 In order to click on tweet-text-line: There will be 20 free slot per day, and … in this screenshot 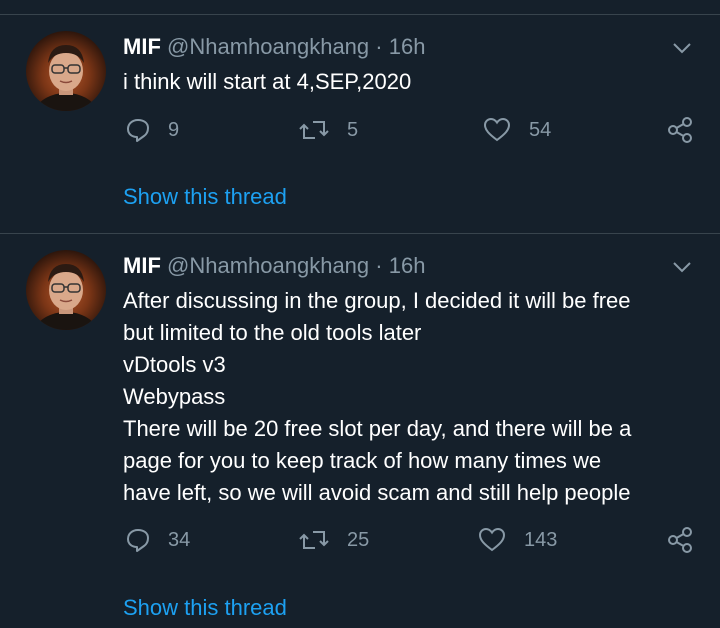, I will do `click(377, 428)`.